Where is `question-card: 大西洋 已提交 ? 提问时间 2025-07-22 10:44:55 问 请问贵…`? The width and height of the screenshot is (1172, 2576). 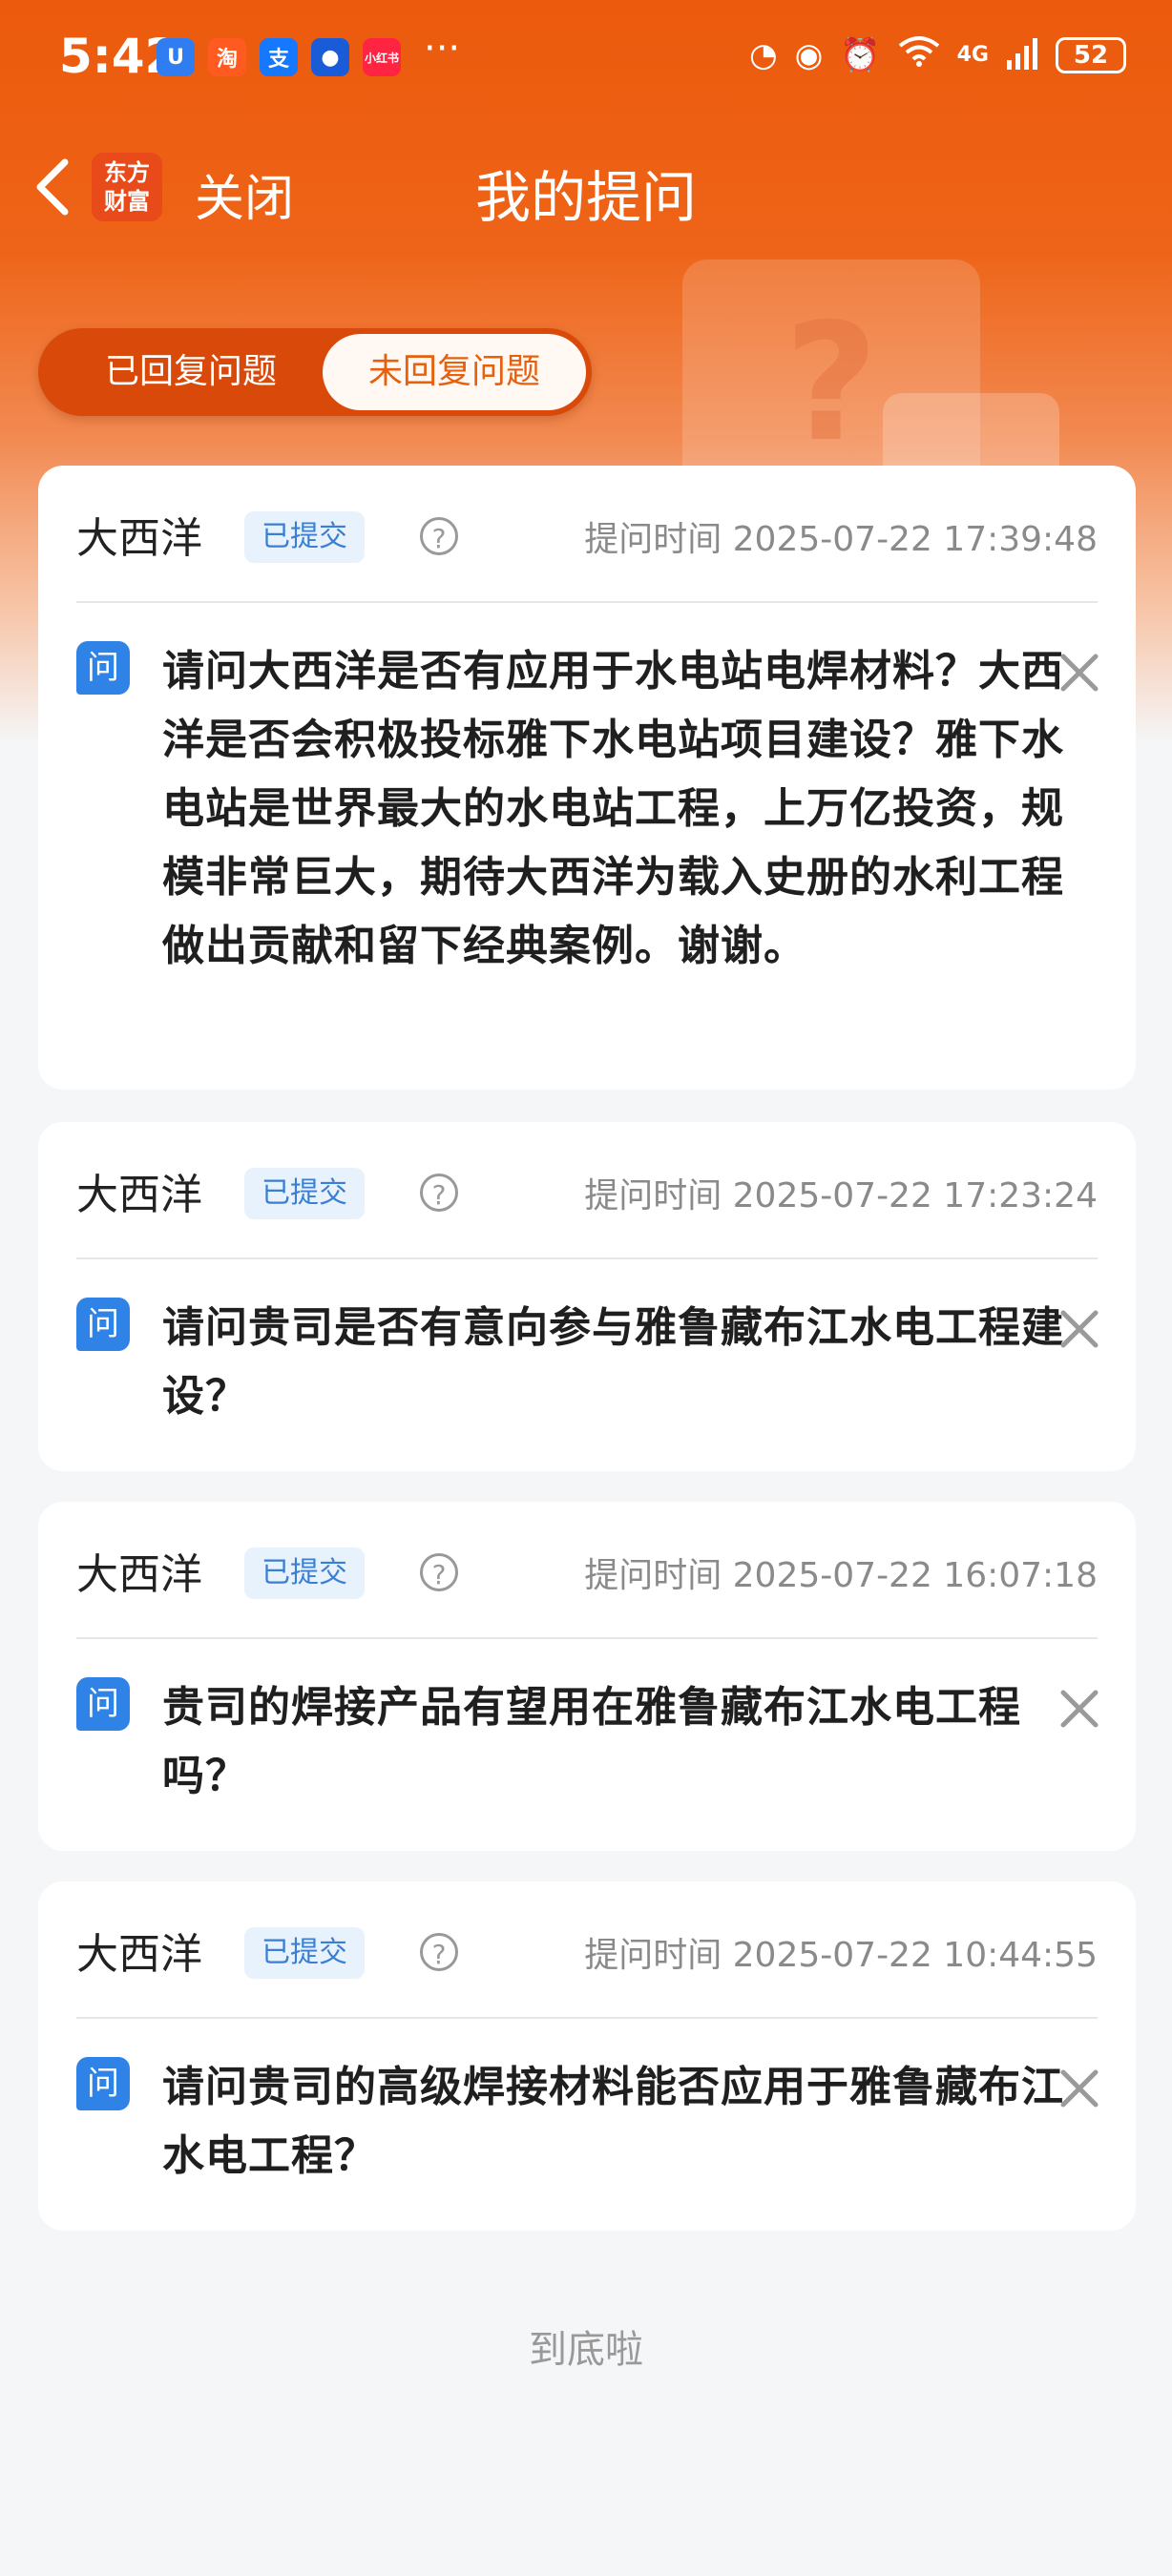 question-card: 大西洋 已提交 ? 提问时间 2025-07-22 10:44:55 问 请问贵… is located at coordinates (587, 2056).